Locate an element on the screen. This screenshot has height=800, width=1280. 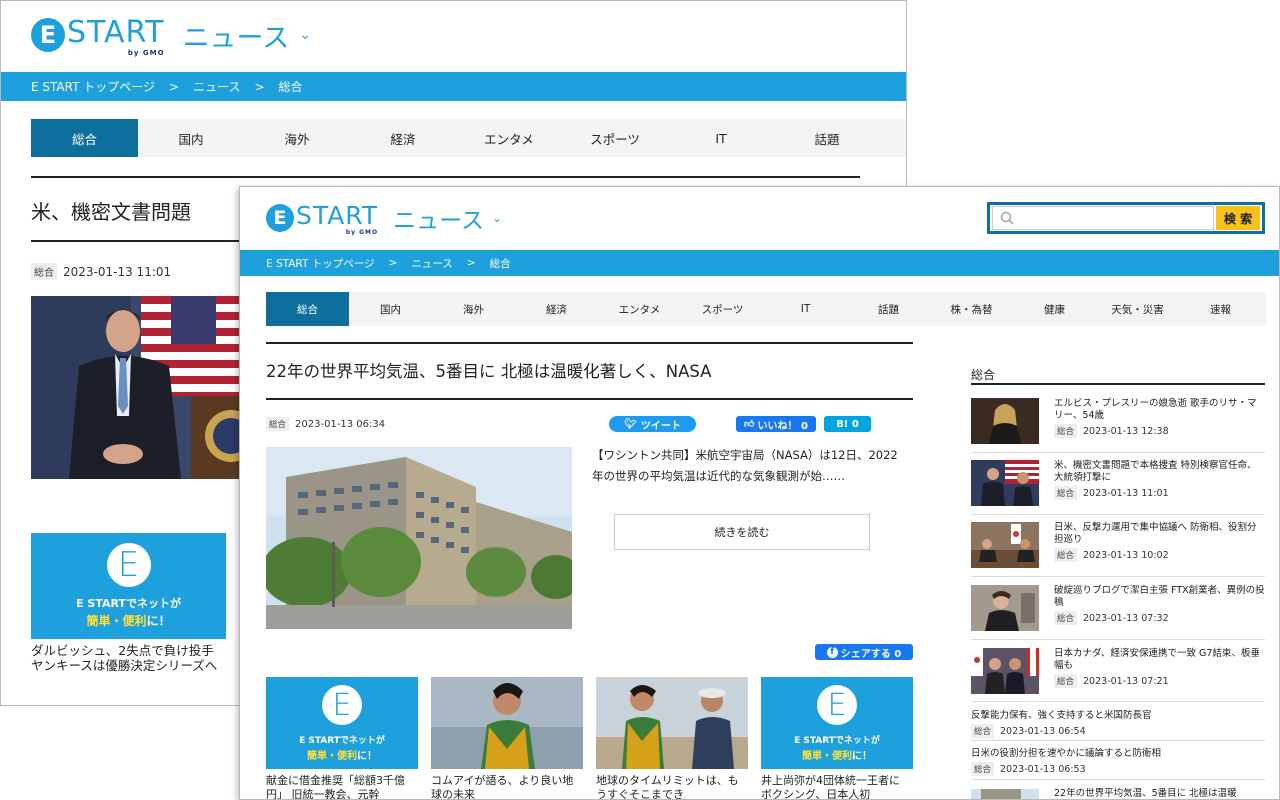
card-title-1: 献金に借金推奨「総額3千億円」 旧統一教会、元幹 is located at coordinates (342, 786).